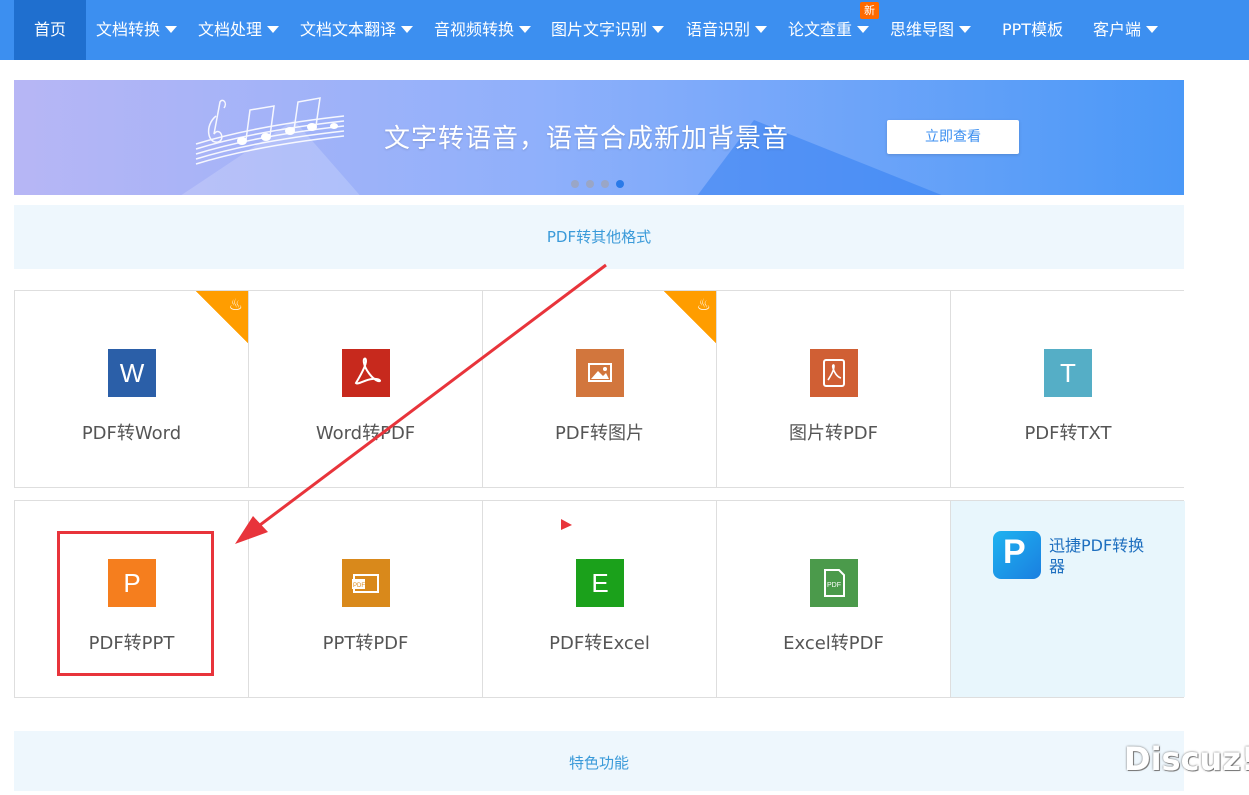 The width and height of the screenshot is (1249, 795). Describe the element at coordinates (1186, 759) in the screenshot. I see `watermark: Discuz!` at that location.